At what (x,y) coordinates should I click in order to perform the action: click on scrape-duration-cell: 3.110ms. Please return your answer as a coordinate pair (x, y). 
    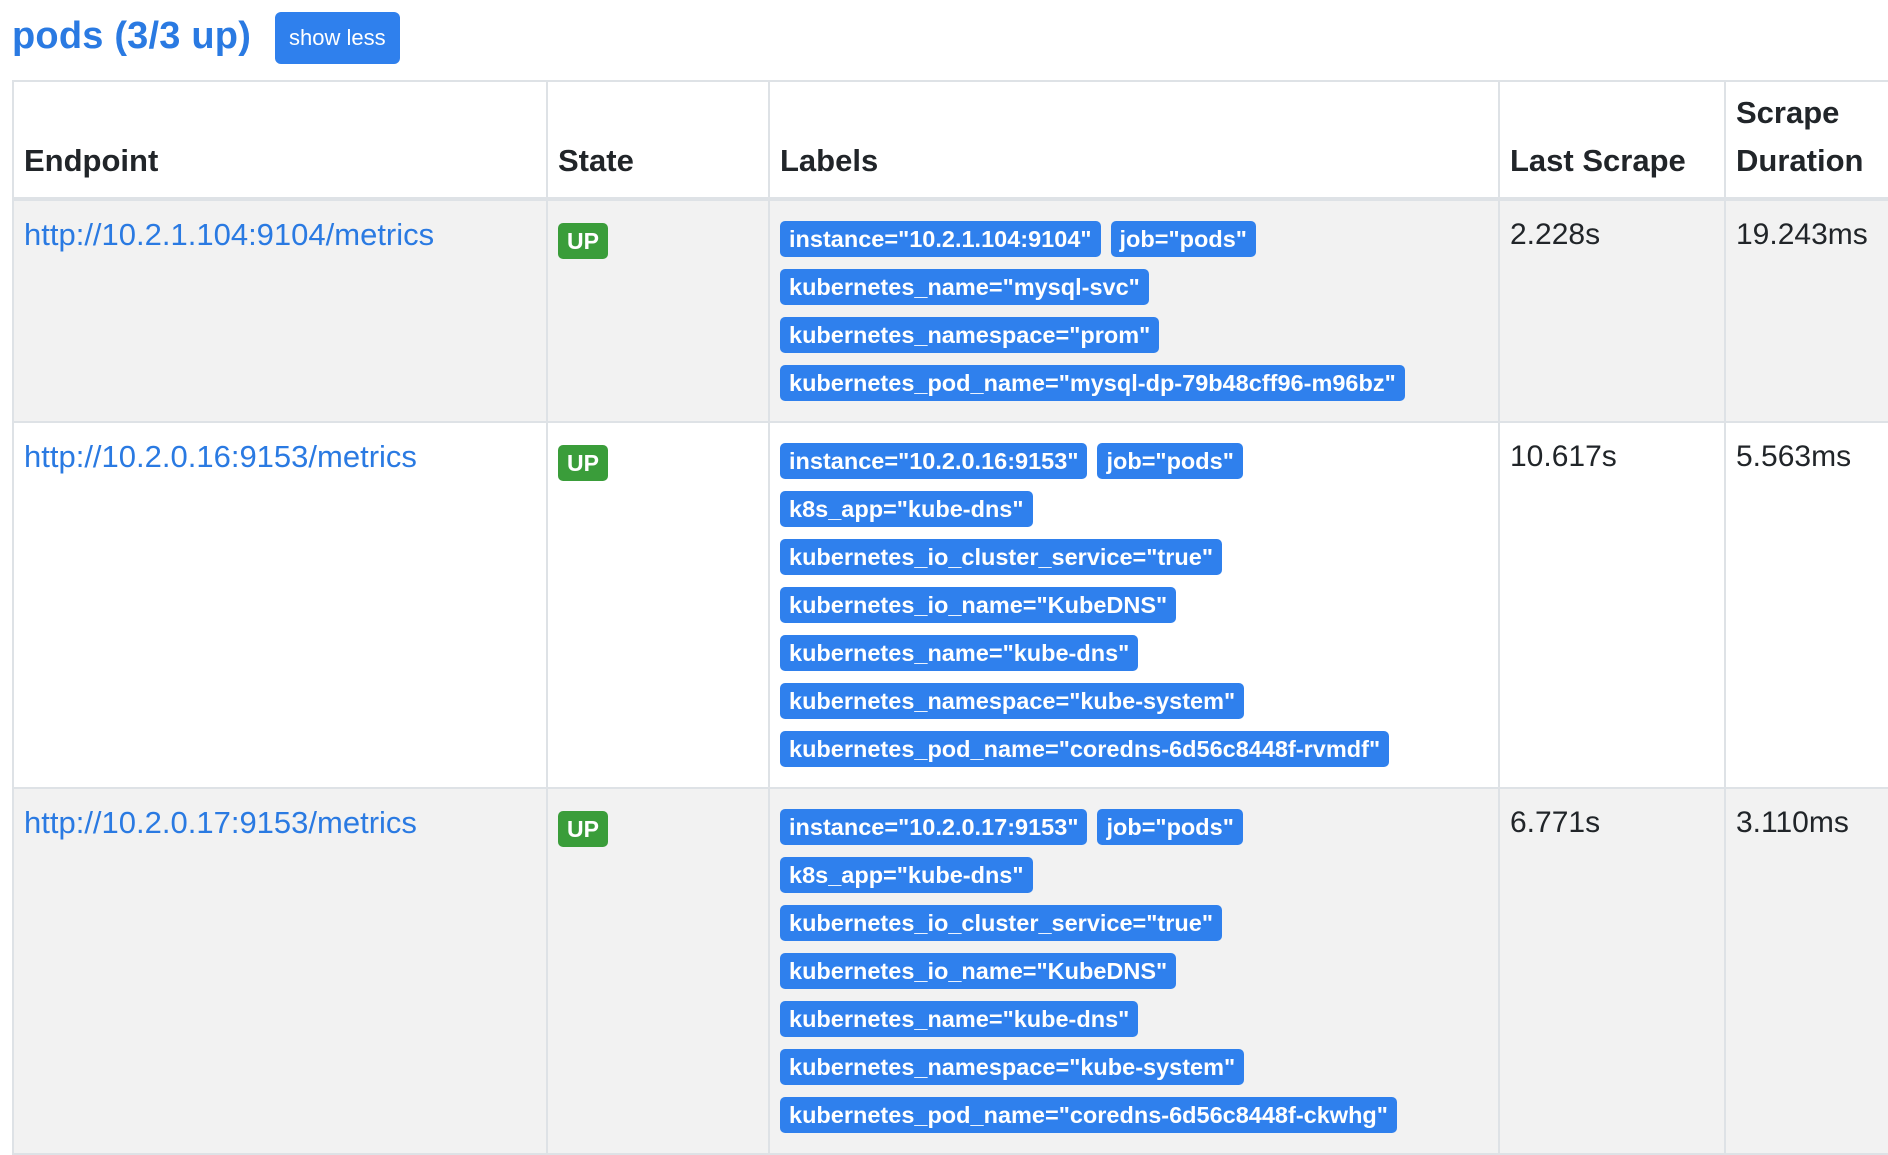
    Looking at the image, I should click on (1806, 971).